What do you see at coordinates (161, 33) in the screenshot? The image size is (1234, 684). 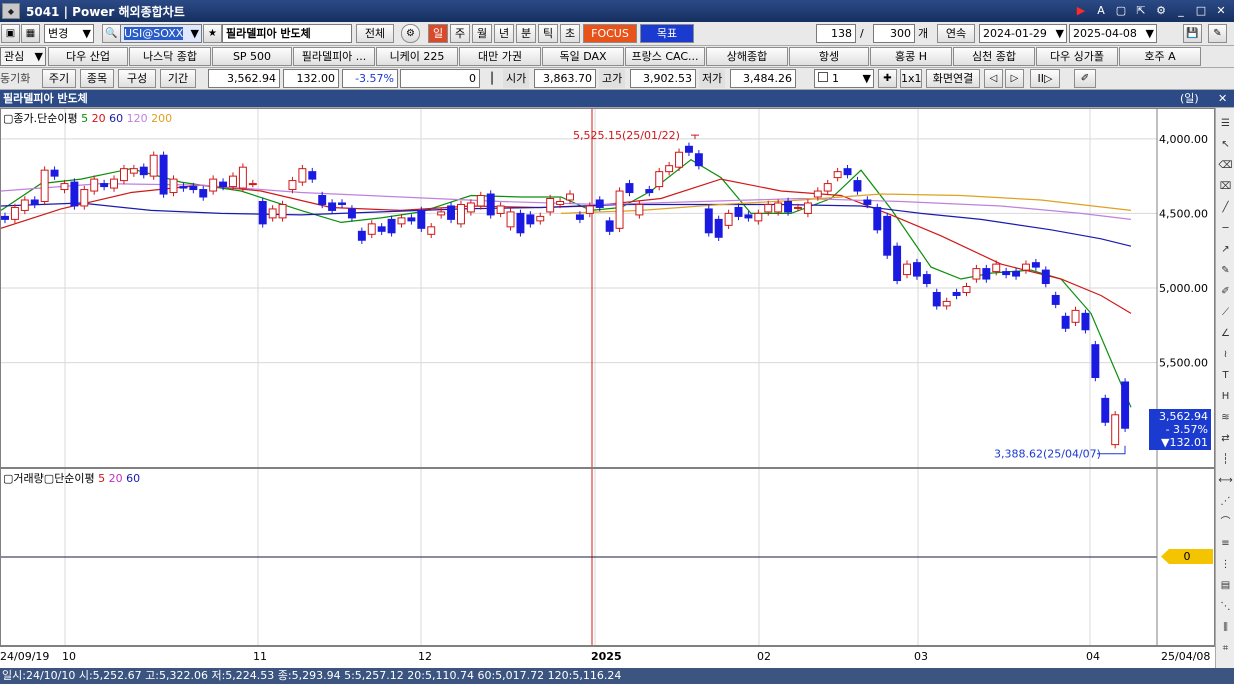 I see `symbol-code-input: USI@SOXX ▼` at bounding box center [161, 33].